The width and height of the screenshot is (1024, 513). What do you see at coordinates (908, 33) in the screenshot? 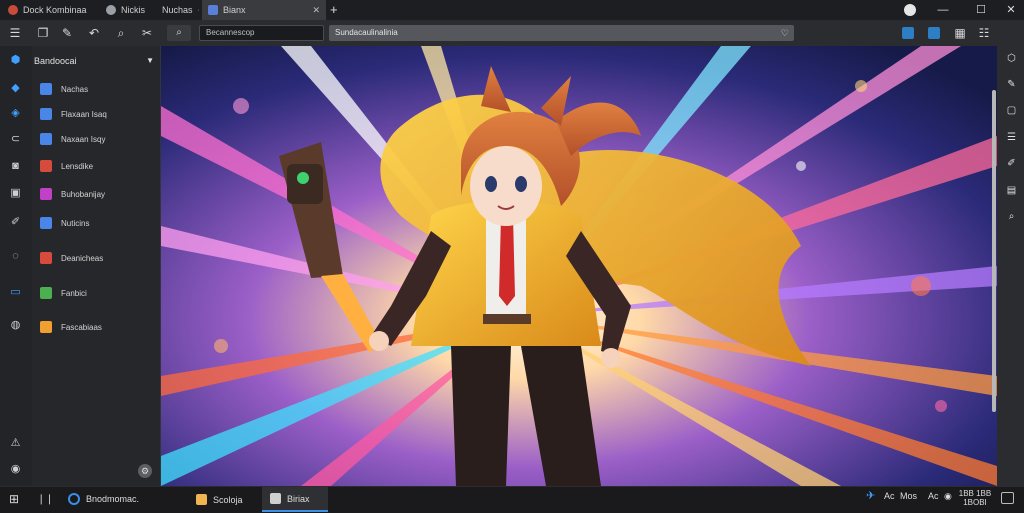
I see `account-icon` at bounding box center [908, 33].